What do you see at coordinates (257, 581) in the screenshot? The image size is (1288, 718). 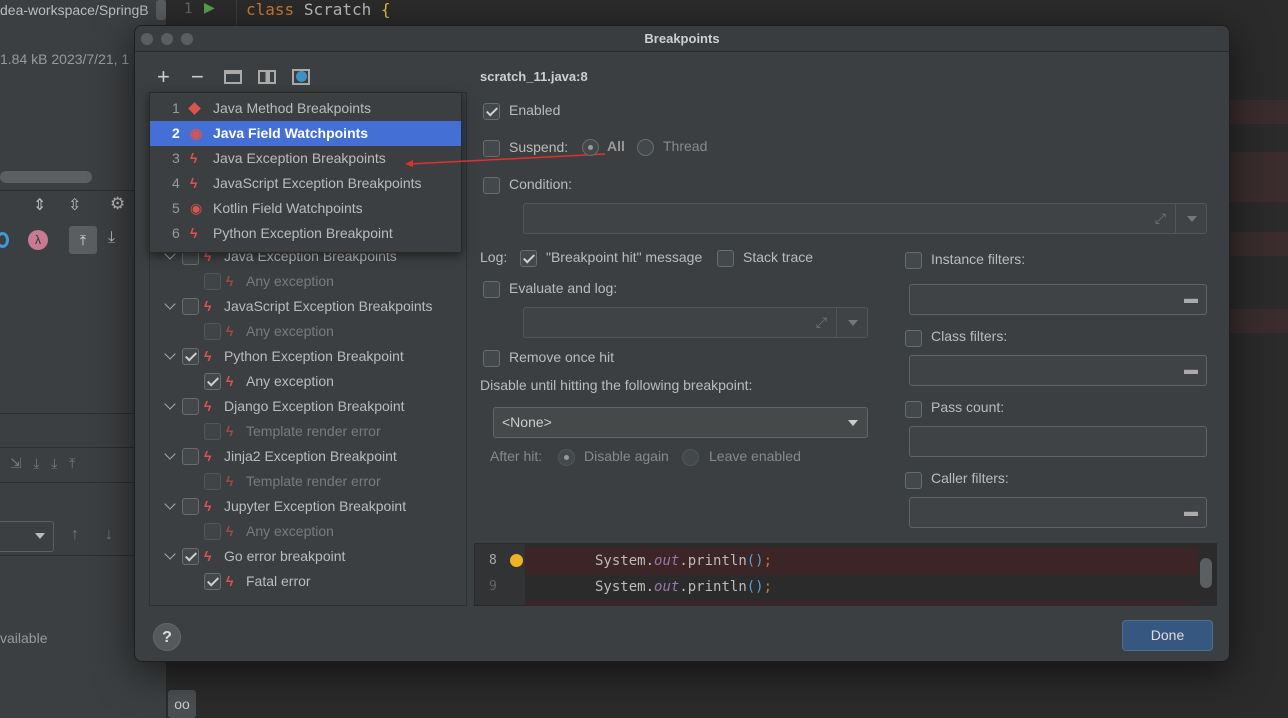 I see `tree-item: ϟ Fatal error` at bounding box center [257, 581].